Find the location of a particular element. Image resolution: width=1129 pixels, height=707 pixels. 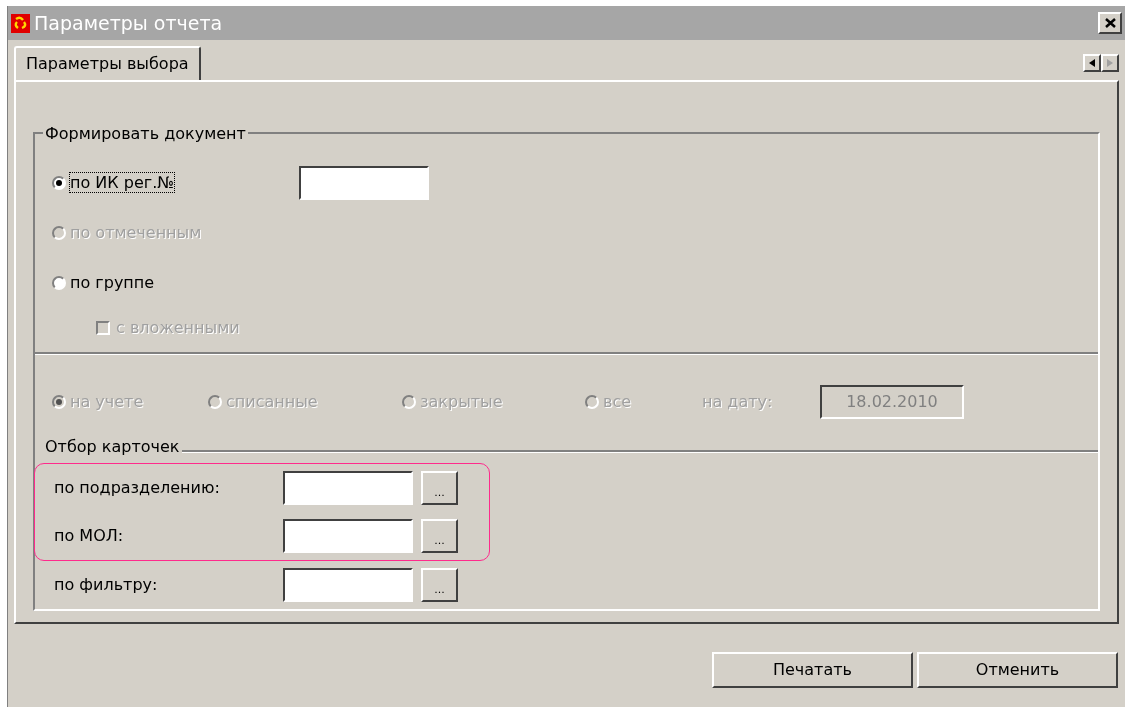

tab: Параметры выбора is located at coordinates (107, 63).